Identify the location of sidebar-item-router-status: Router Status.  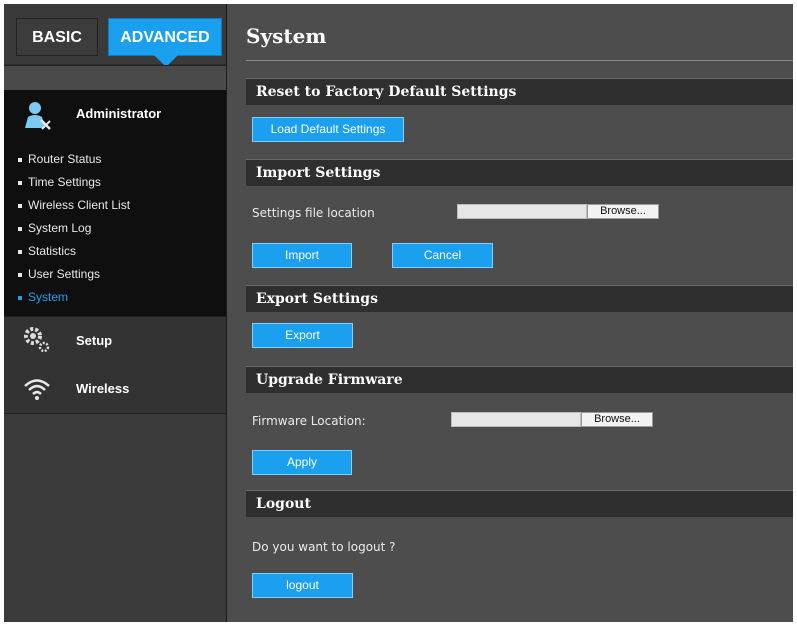
(74, 161).